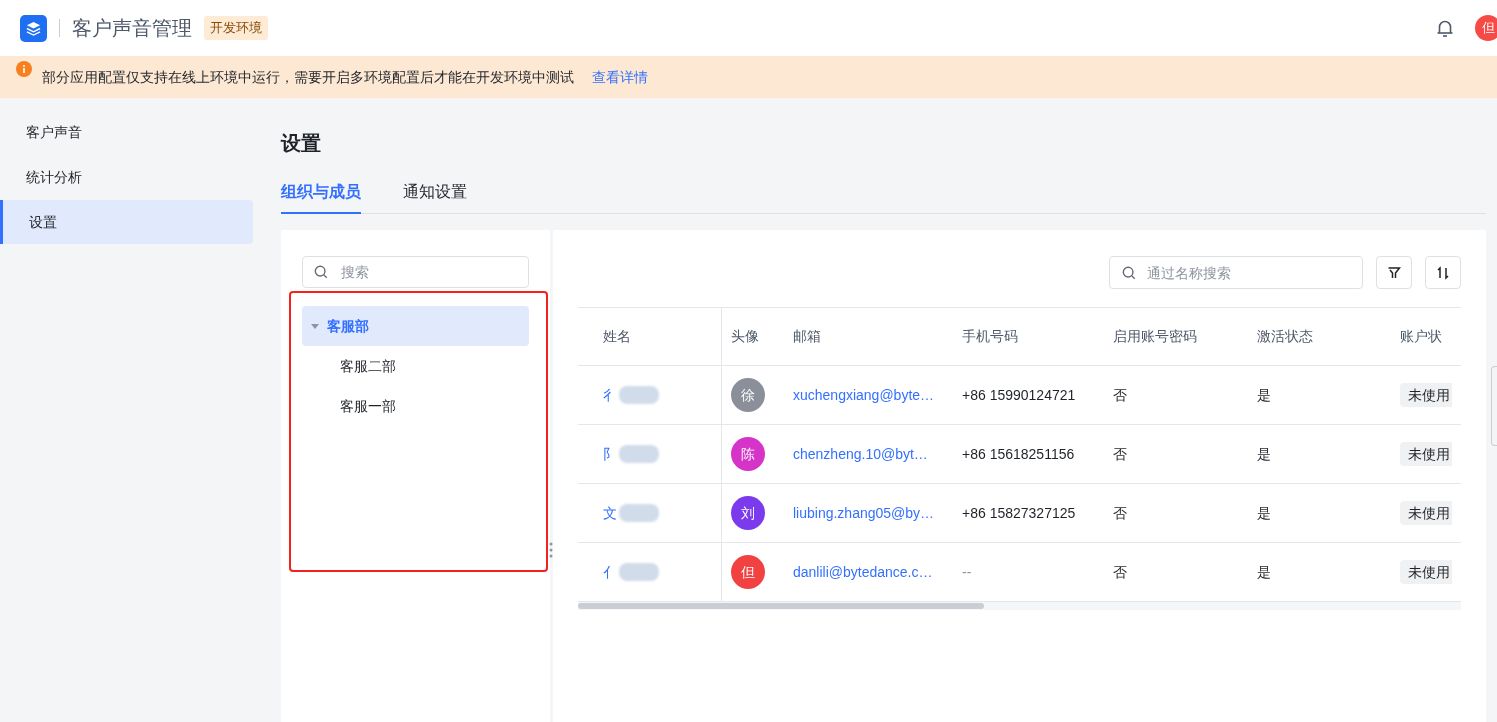  I want to click on column-header: 激活状态, so click(1285, 336).